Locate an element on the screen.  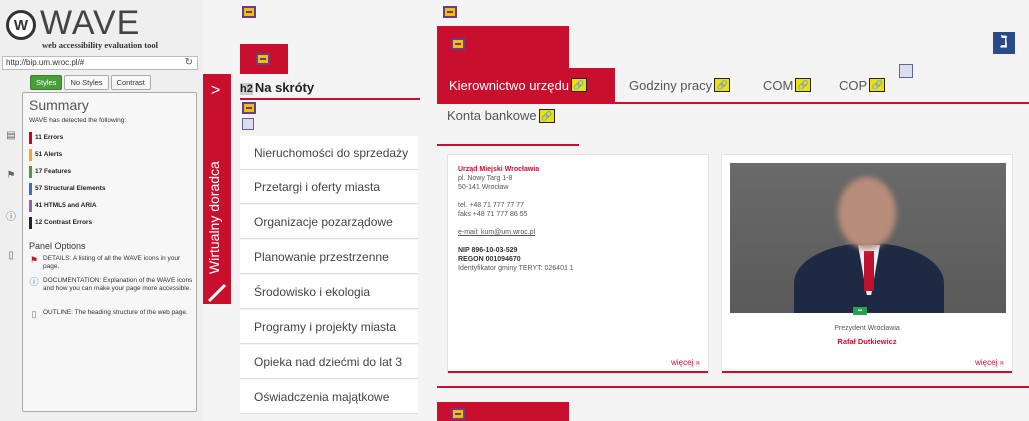
tab-label: COM is located at coordinates (778, 85).